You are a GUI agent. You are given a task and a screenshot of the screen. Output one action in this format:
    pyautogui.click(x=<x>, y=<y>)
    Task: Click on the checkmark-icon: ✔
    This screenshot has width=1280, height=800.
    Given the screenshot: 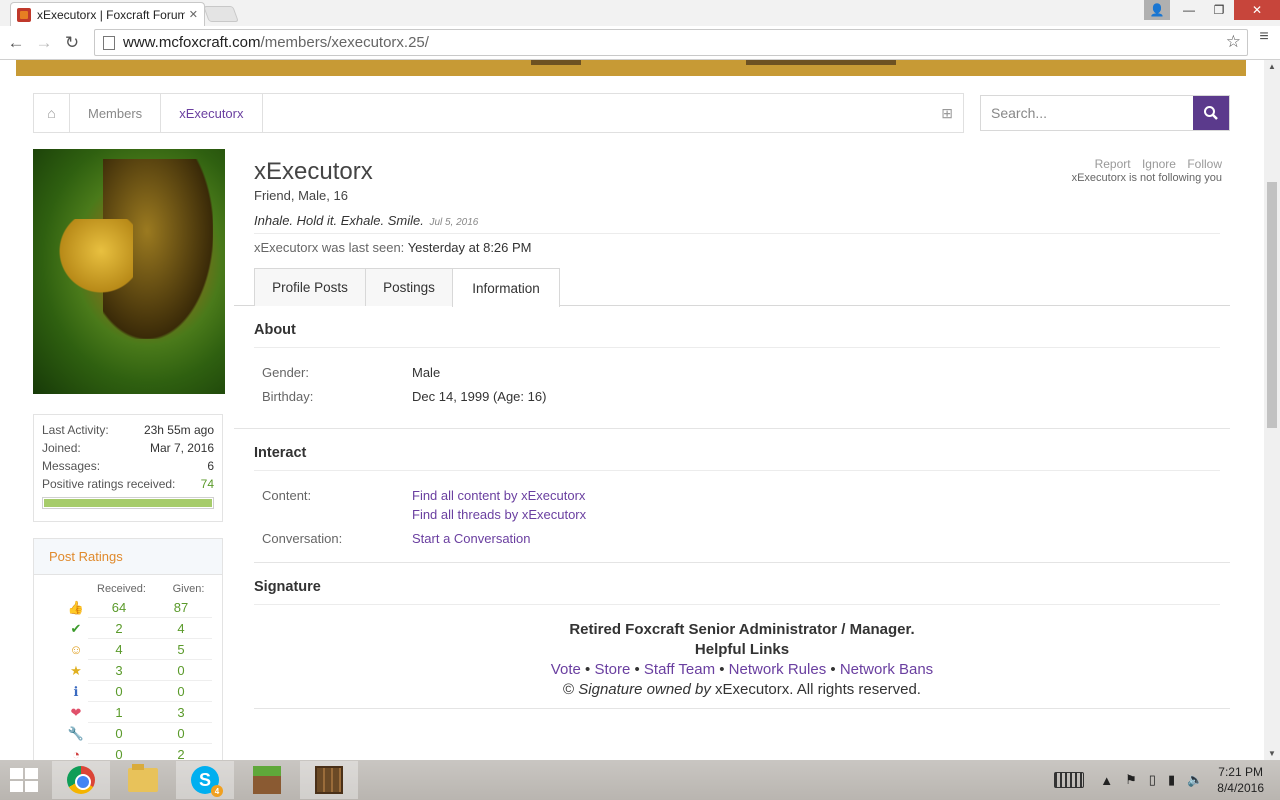 What is the action you would take?
    pyautogui.click(x=76, y=628)
    